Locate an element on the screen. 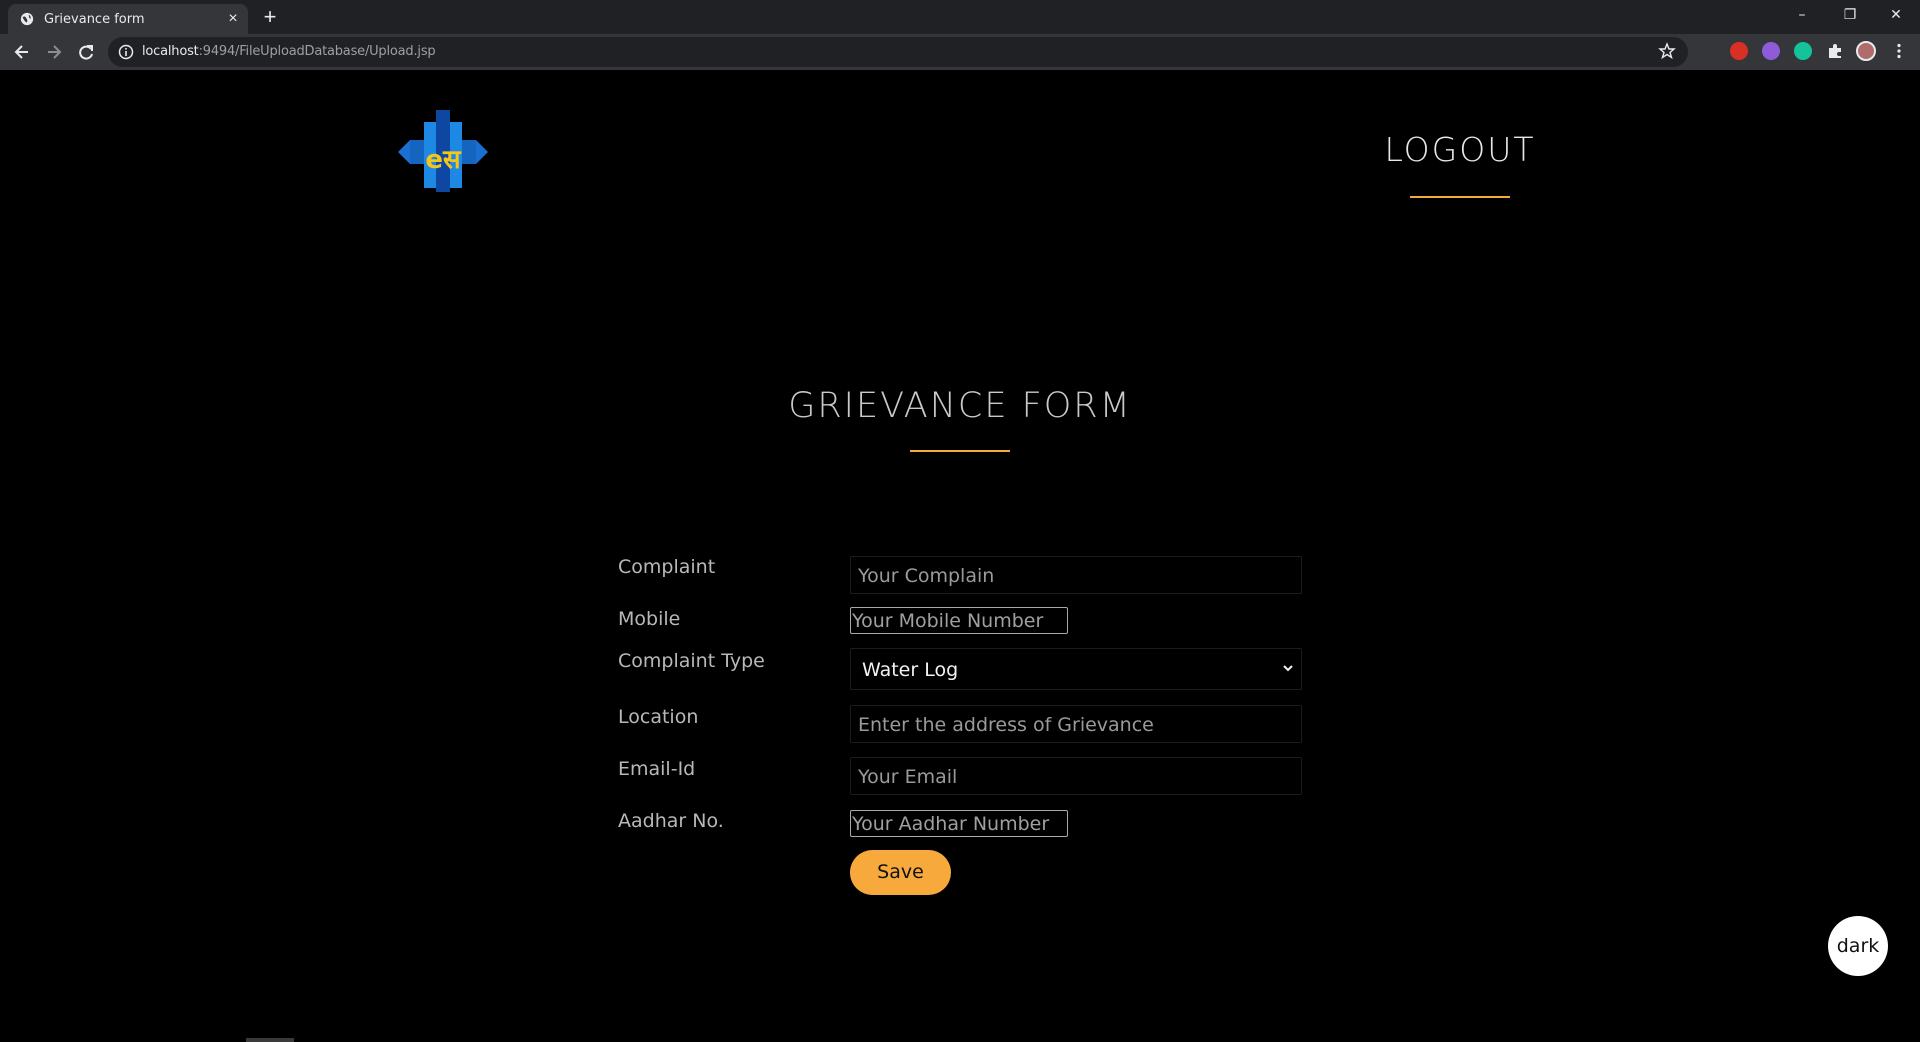 The height and width of the screenshot is (1042, 1920). mobile-input: Your Mobile Number is located at coordinates (959, 620).